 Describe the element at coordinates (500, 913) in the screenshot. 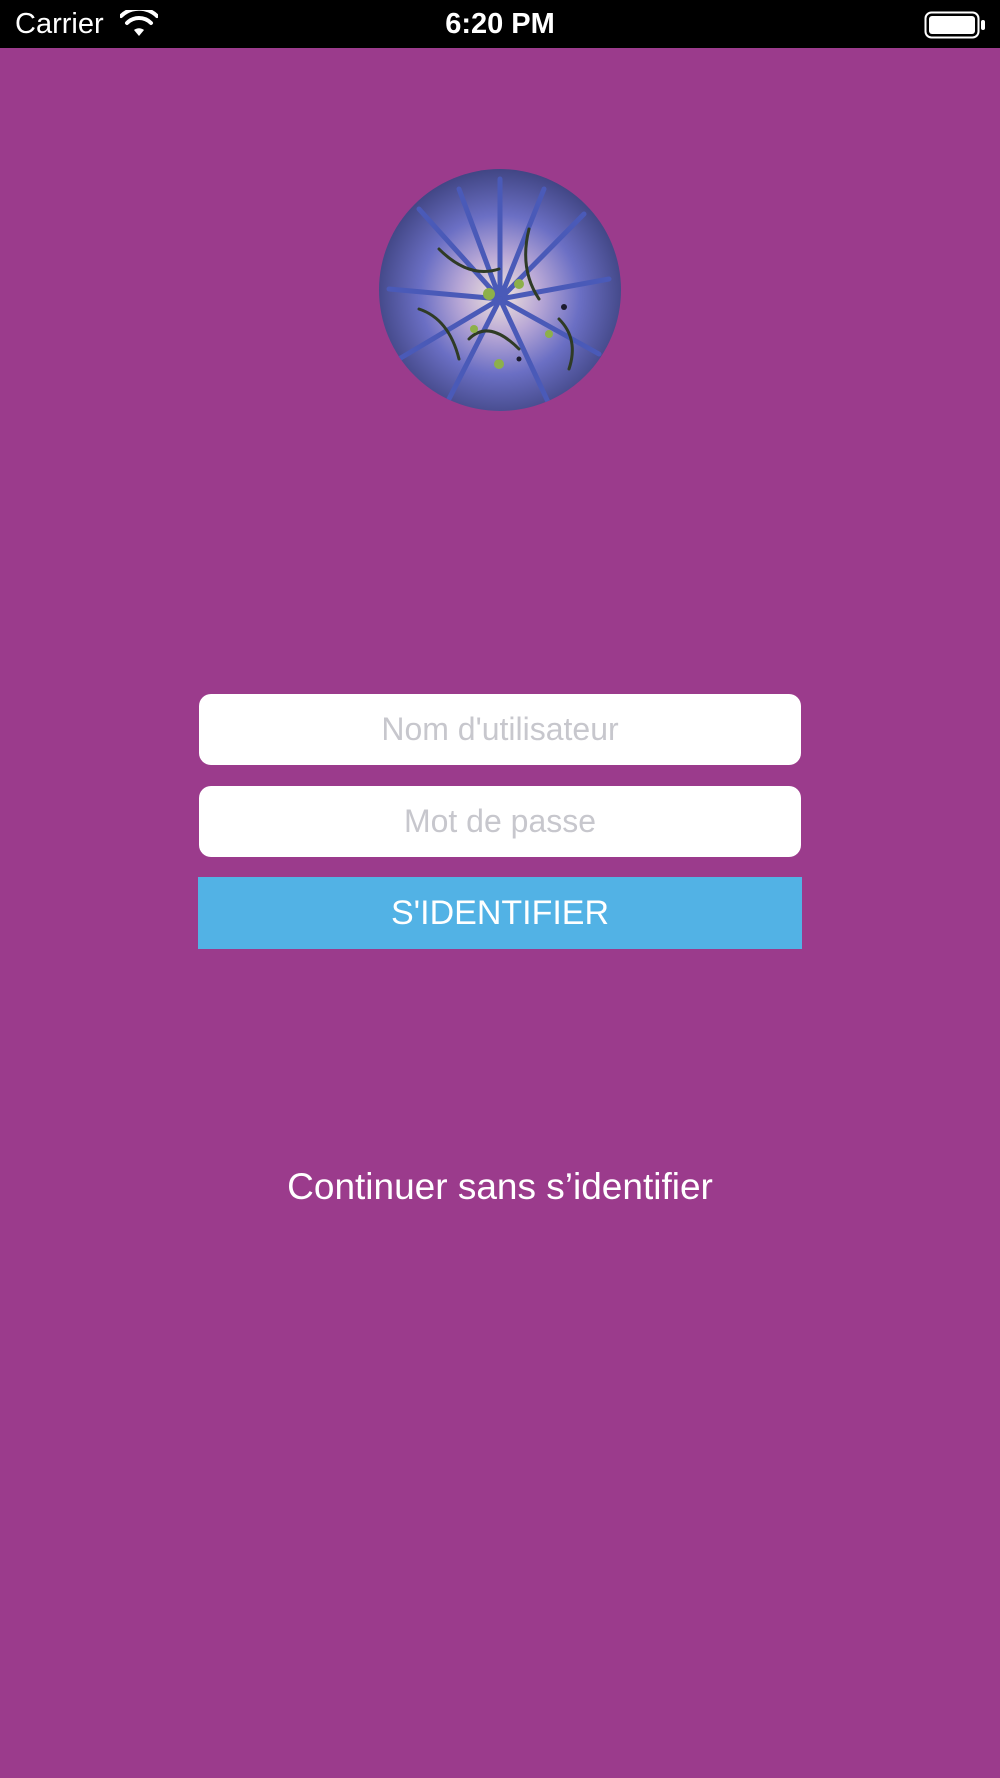

I see `login-button: S'IDENTIFIER` at that location.